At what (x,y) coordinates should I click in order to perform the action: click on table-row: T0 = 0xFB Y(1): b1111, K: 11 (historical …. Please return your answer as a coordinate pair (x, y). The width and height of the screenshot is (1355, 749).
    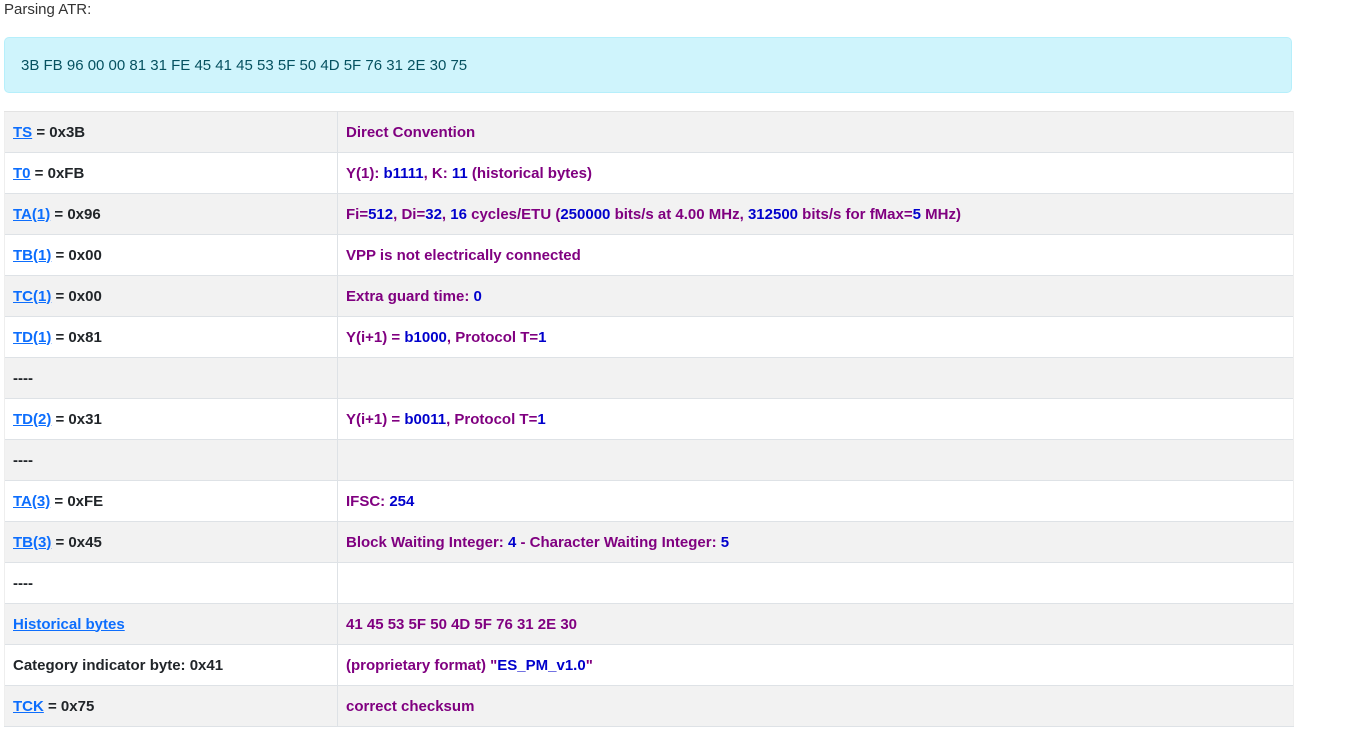
    Looking at the image, I should click on (649, 173).